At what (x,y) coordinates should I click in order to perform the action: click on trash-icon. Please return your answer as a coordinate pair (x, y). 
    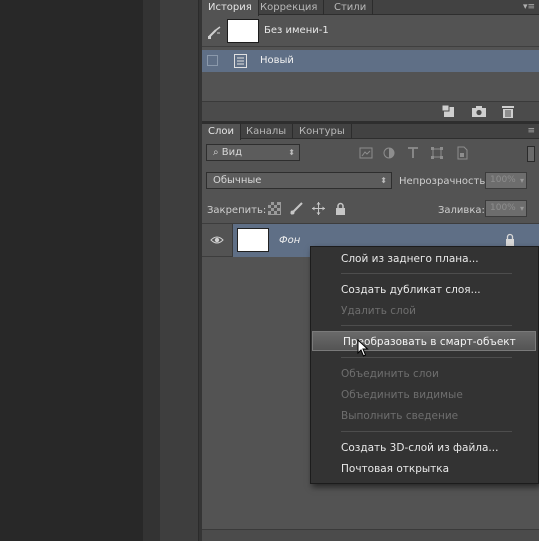
    Looking at the image, I should click on (508, 111).